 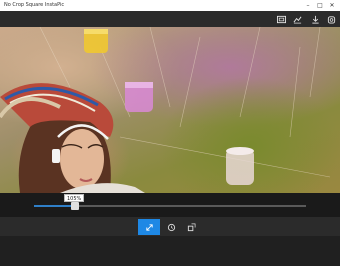 I want to click on crop-icon, so click(x=191, y=227).